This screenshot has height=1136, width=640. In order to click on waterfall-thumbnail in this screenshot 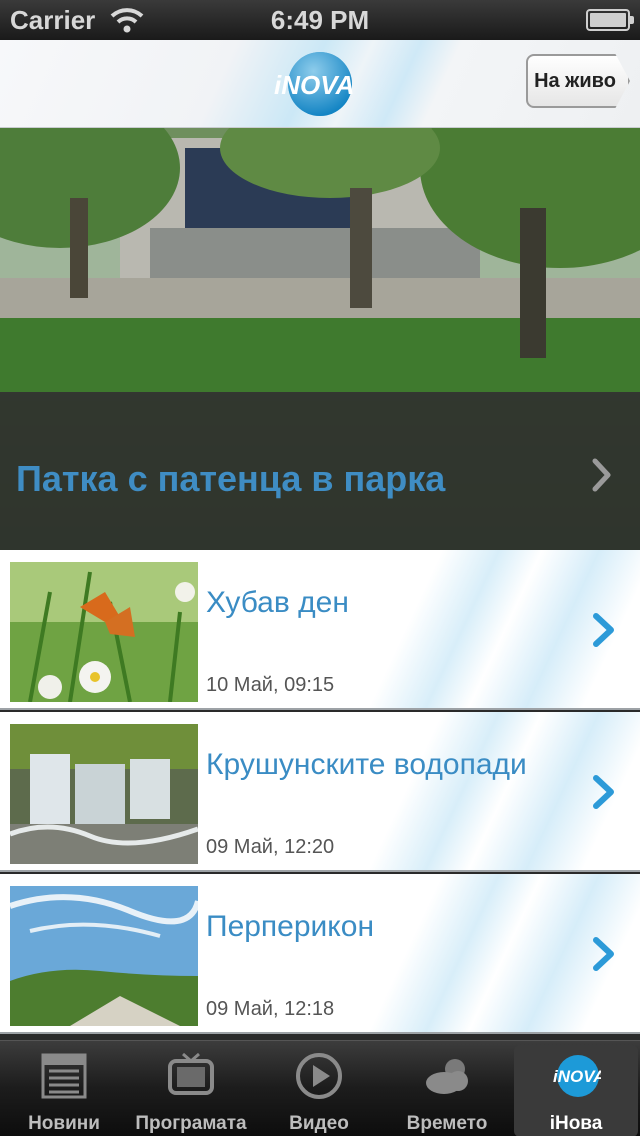, I will do `click(104, 794)`.